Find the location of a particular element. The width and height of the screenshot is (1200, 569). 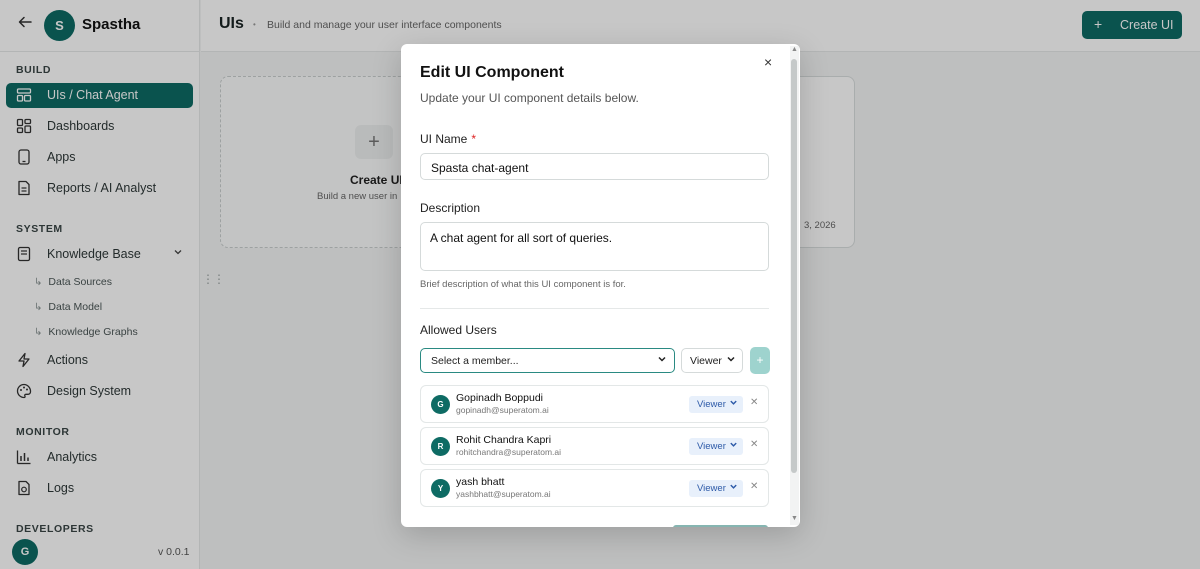

description-value: A chat agent for all sort of queries. is located at coordinates (521, 238).